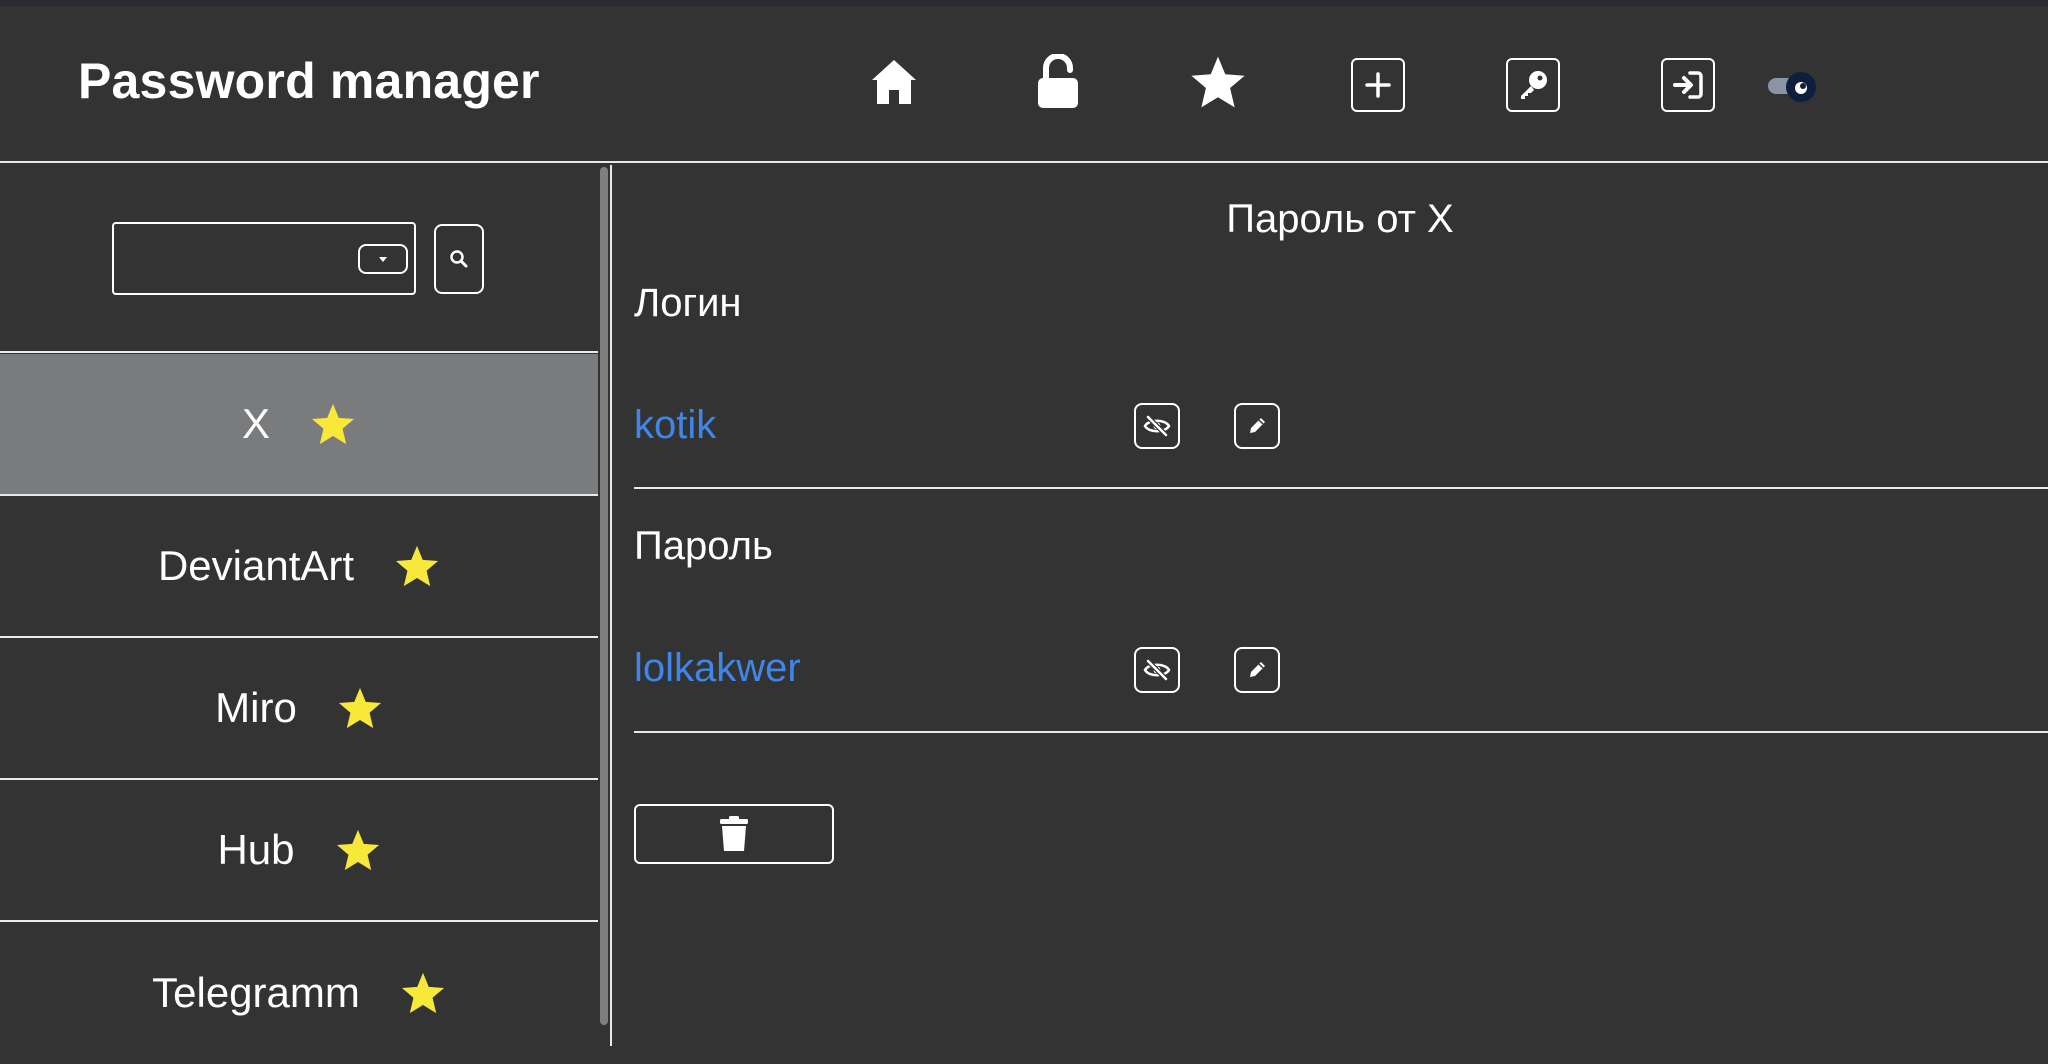  I want to click on login-label: Логин, so click(688, 303).